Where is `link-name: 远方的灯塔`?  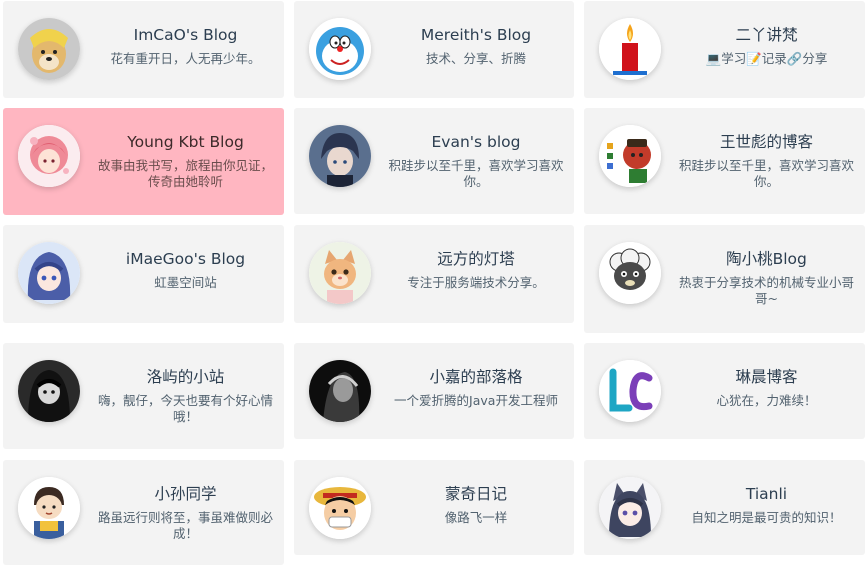
link-name: 远方的灯塔 is located at coordinates (476, 259).